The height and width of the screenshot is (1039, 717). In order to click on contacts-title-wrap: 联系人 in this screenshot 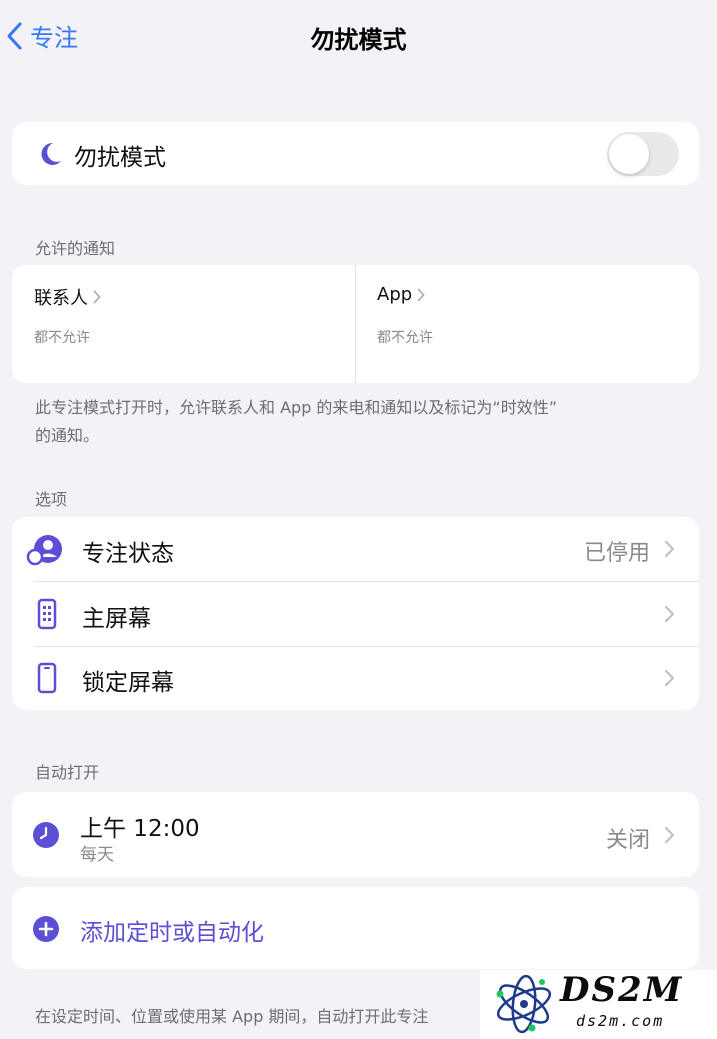, I will do `click(67, 297)`.